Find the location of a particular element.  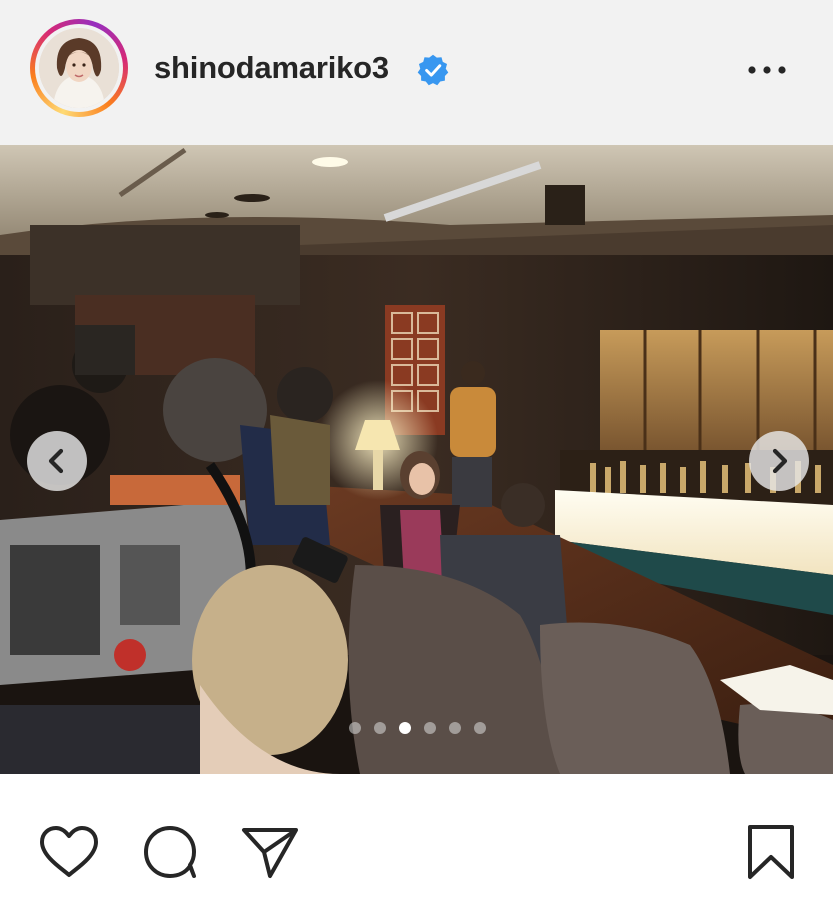

chevron-left-icon is located at coordinates (56, 461).